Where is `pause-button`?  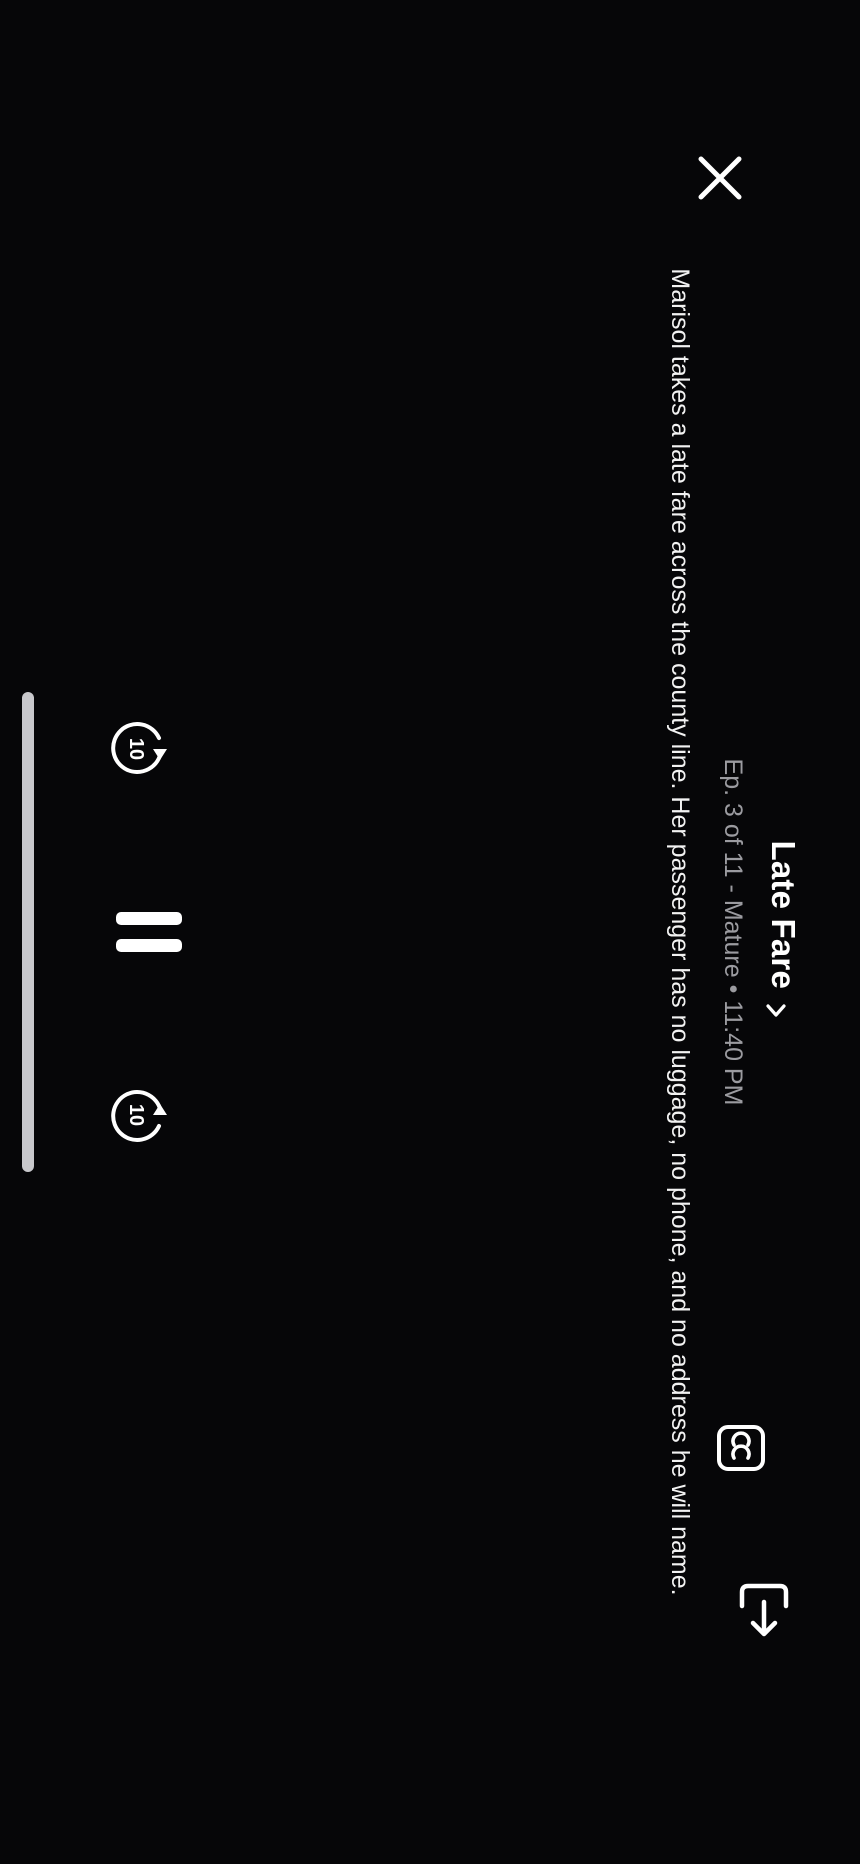 pause-button is located at coordinates (149, 932).